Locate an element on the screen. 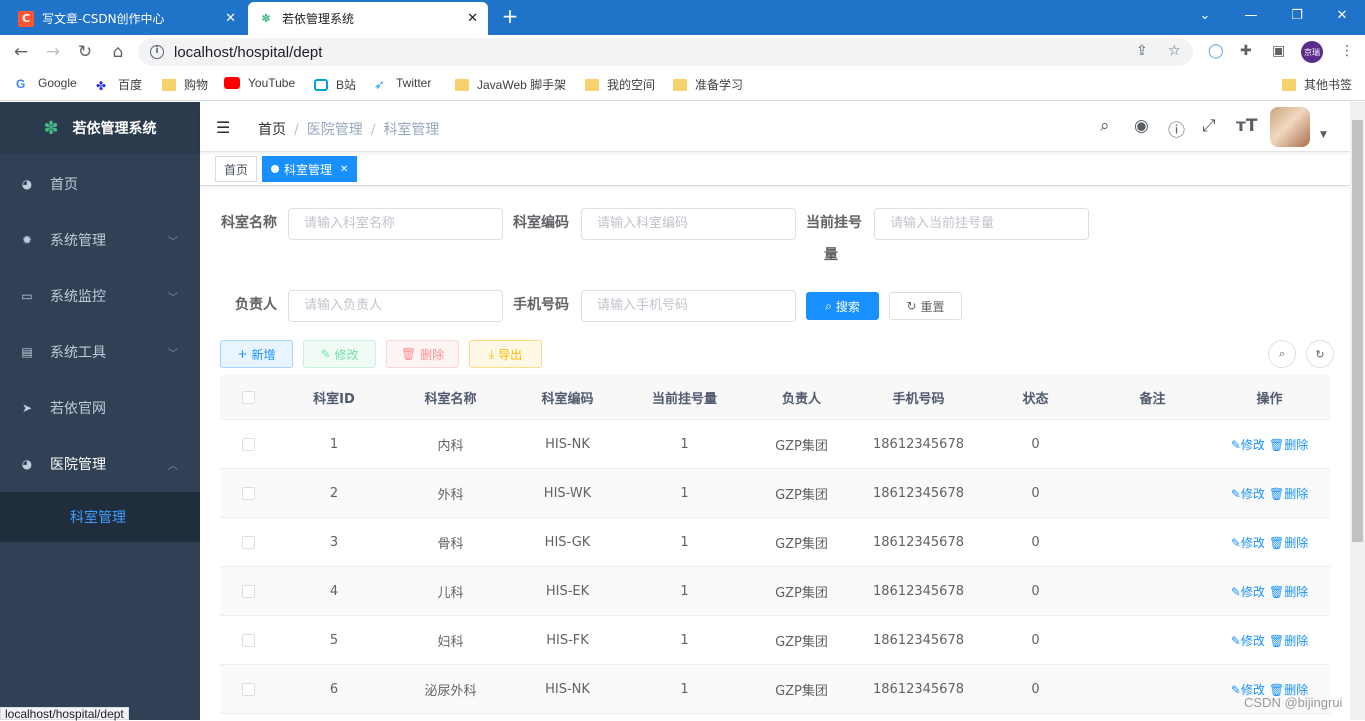  row-select-cell is located at coordinates (248, 640).